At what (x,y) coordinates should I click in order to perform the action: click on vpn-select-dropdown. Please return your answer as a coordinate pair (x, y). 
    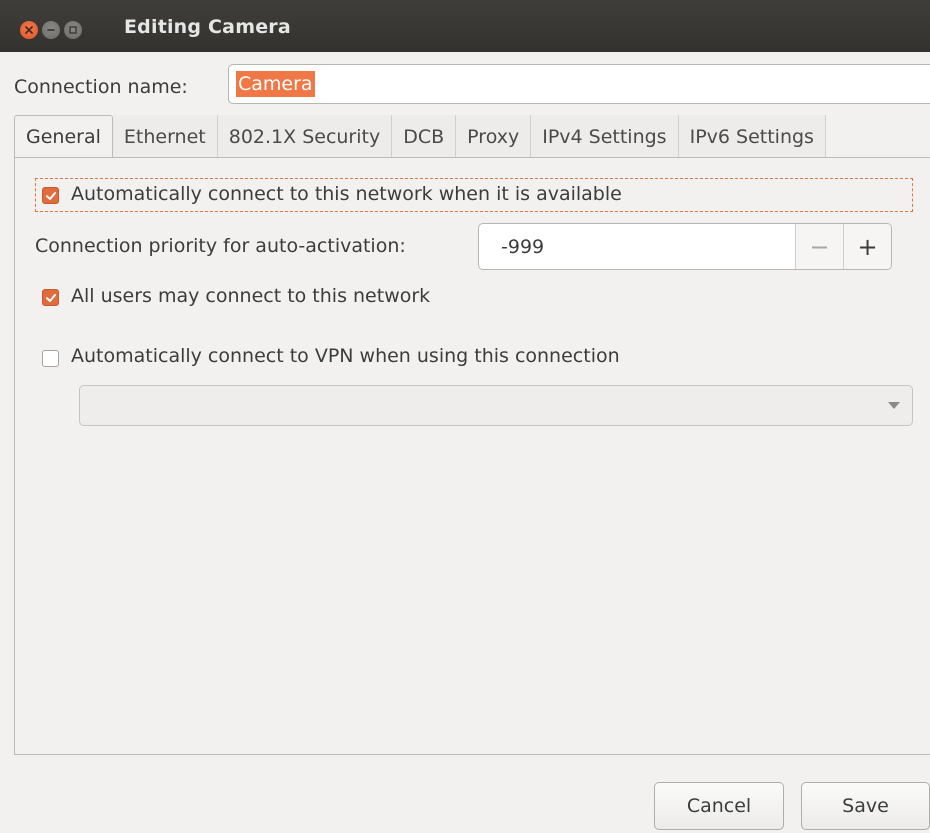
    Looking at the image, I should click on (496, 405).